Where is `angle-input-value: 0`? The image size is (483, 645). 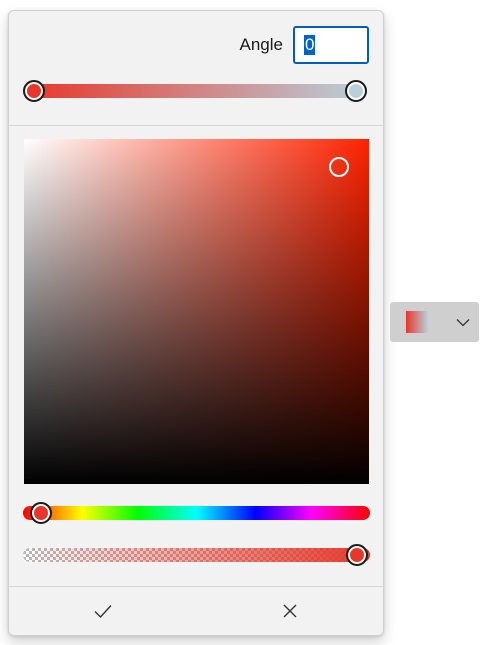 angle-input-value: 0 is located at coordinates (310, 45).